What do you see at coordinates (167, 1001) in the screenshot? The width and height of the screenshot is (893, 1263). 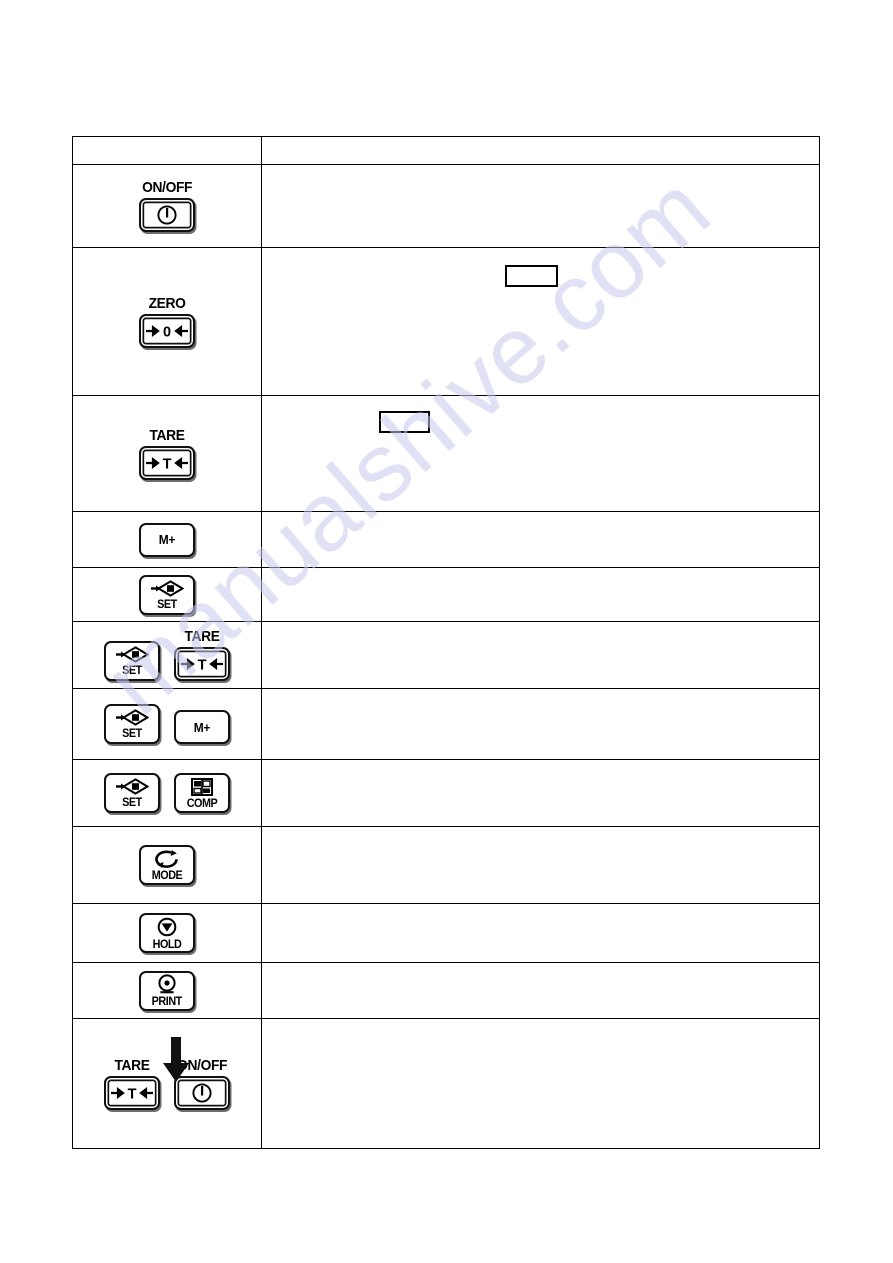 I see `print-key-sublabel: PRINT` at bounding box center [167, 1001].